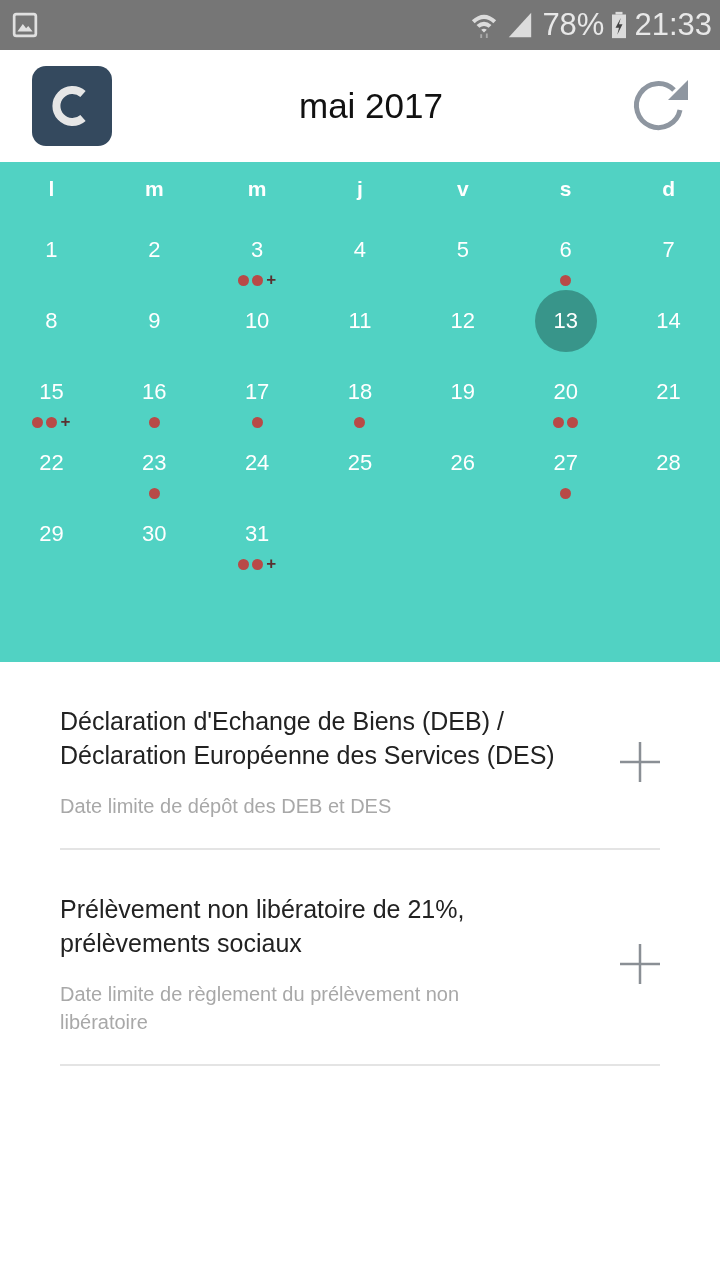 Image resolution: width=720 pixels, height=1280 pixels. Describe the element at coordinates (360, 463) in the screenshot. I see `day-number: 25` at that location.